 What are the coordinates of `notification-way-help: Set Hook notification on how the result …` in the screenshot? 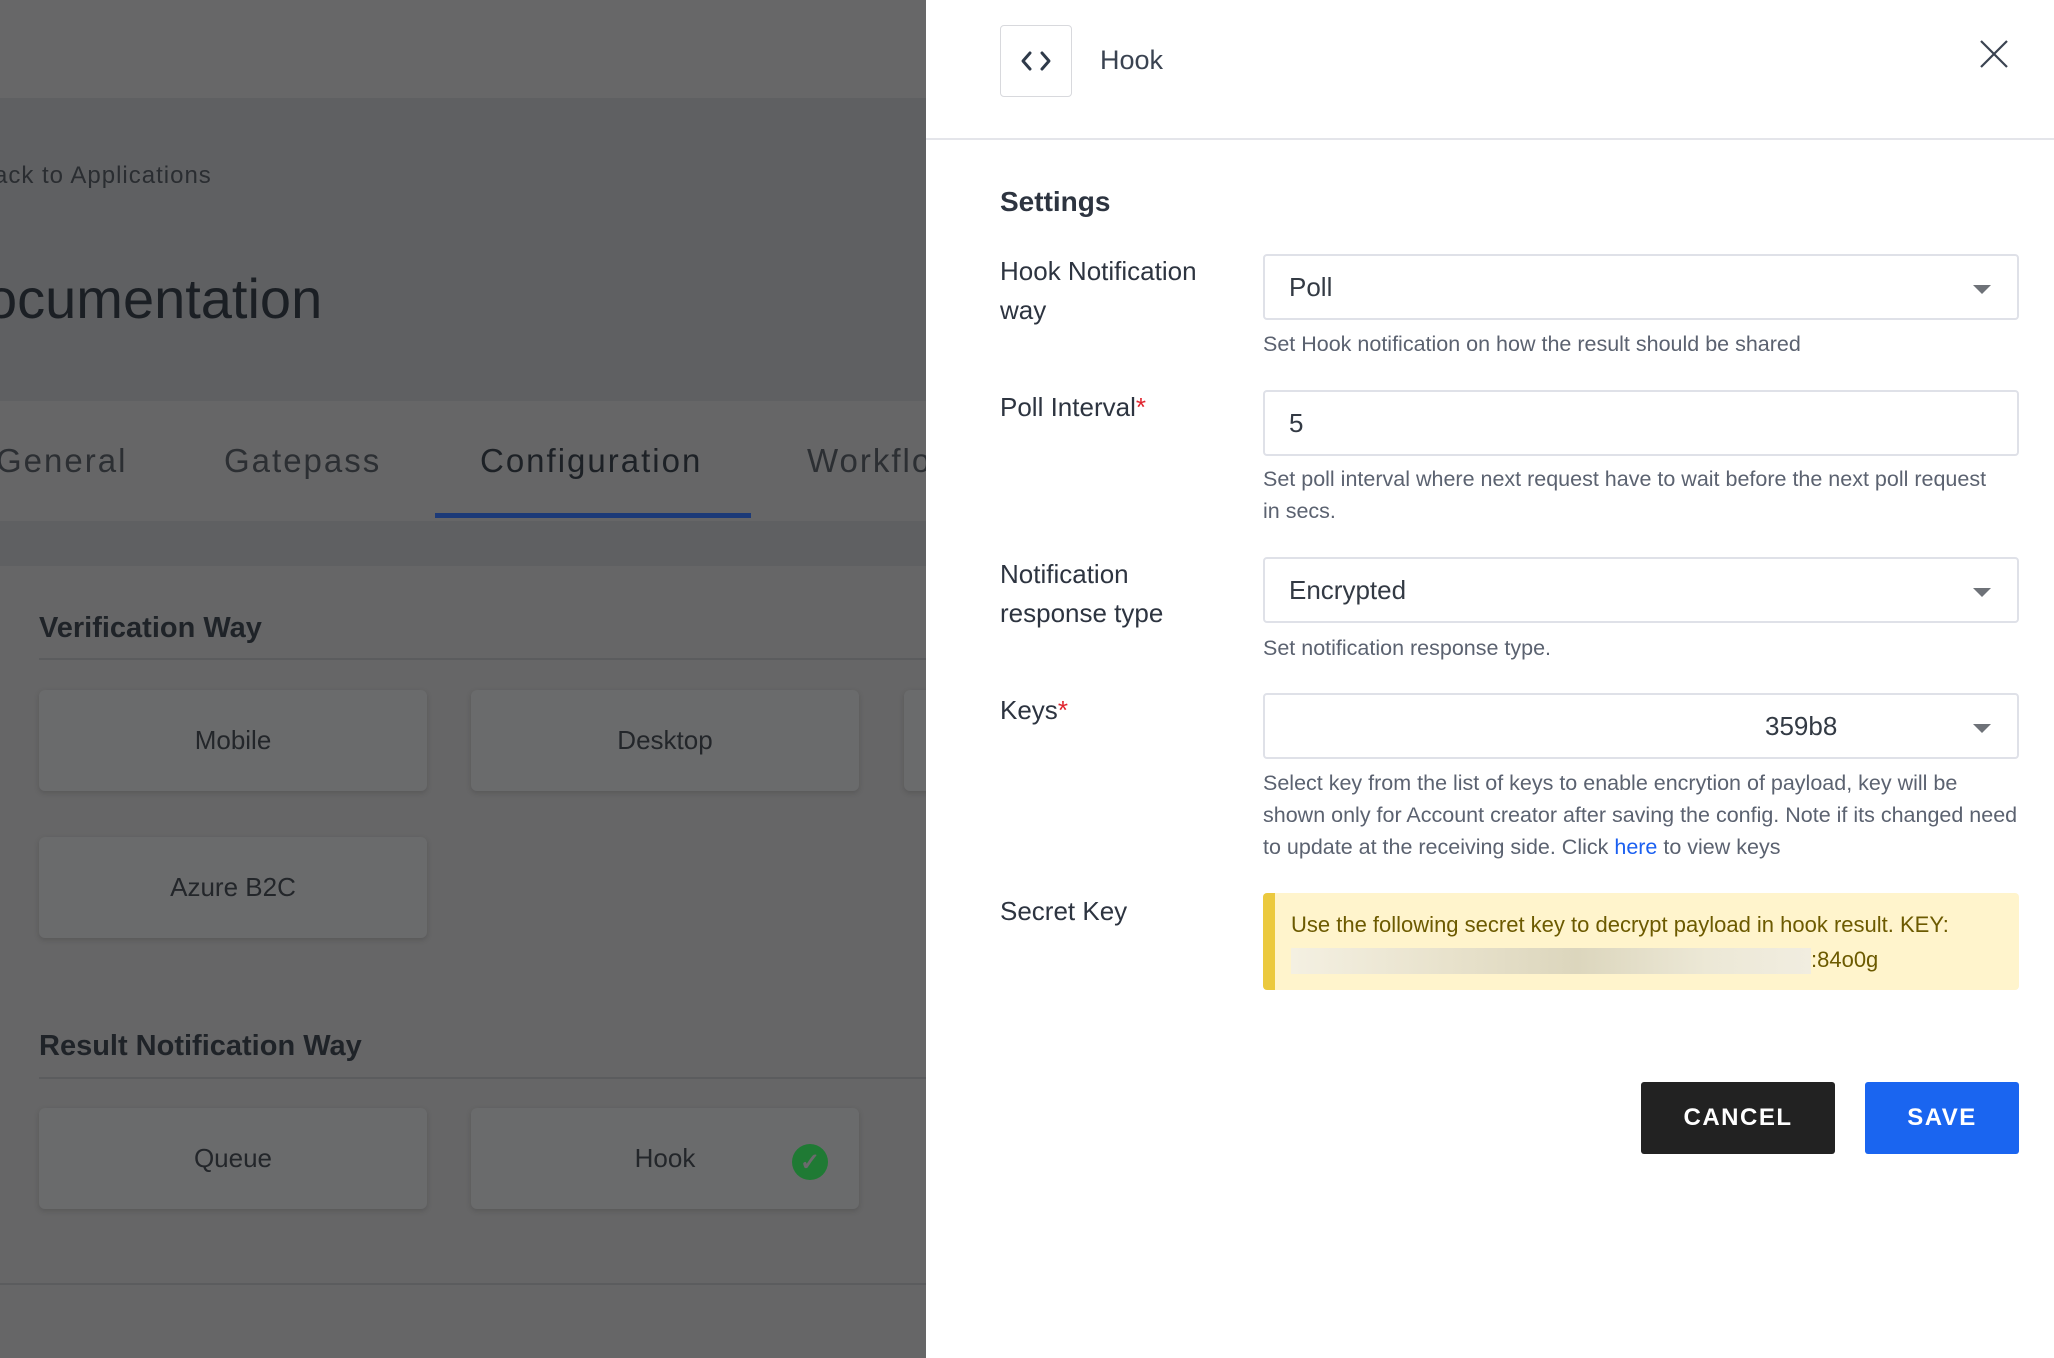 It's located at (1532, 344).